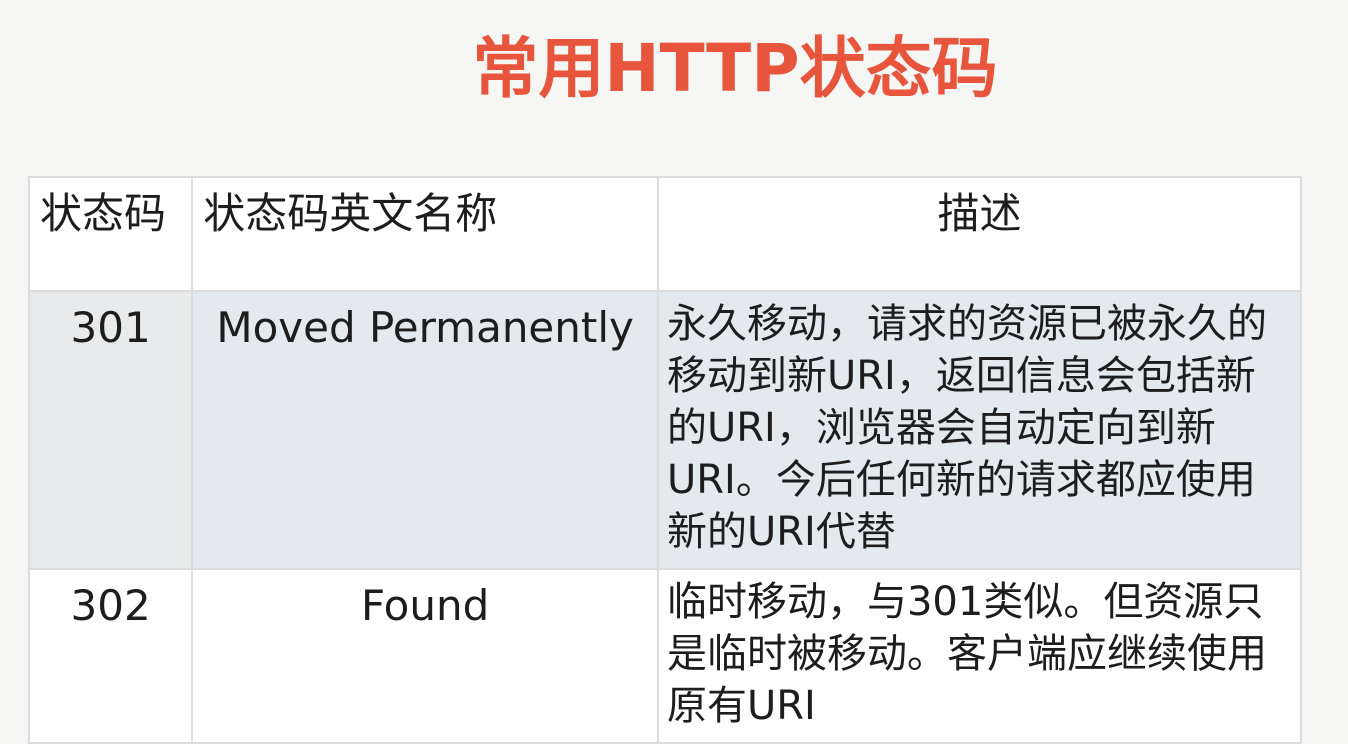 Image resolution: width=1348 pixels, height=744 pixels. I want to click on slide-title: 常用HTTP状态码, so click(735, 68).